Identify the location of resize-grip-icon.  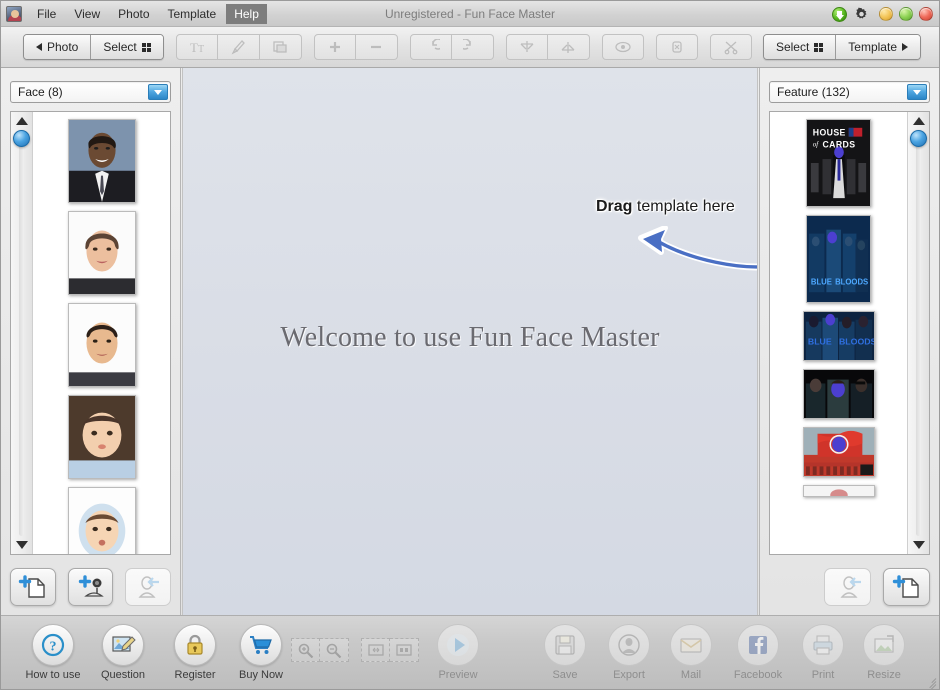
(929, 680).